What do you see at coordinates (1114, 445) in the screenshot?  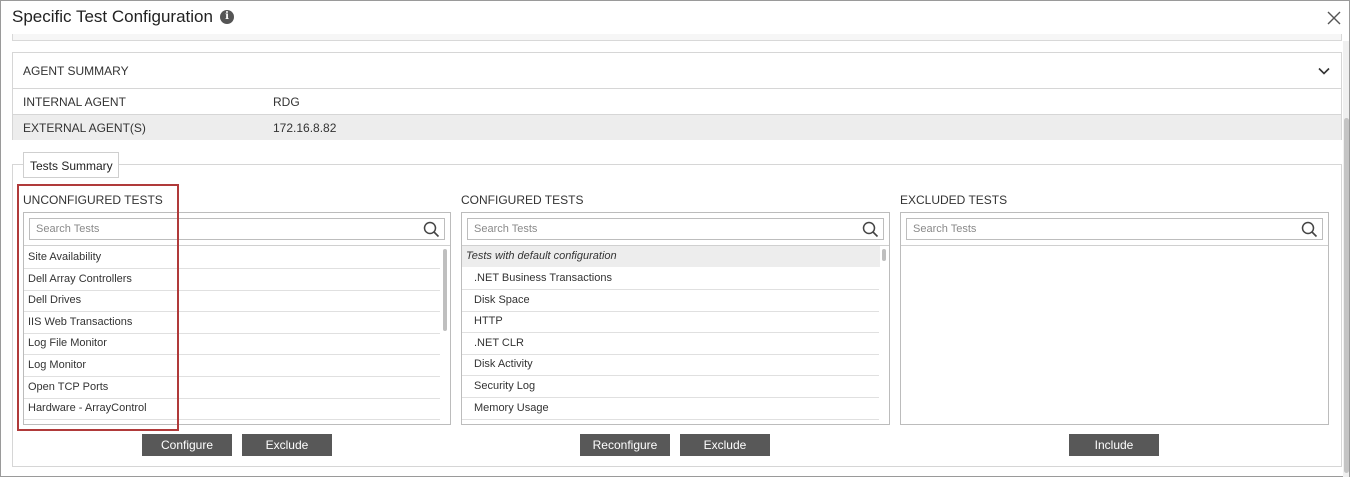 I see `include-button: Include` at bounding box center [1114, 445].